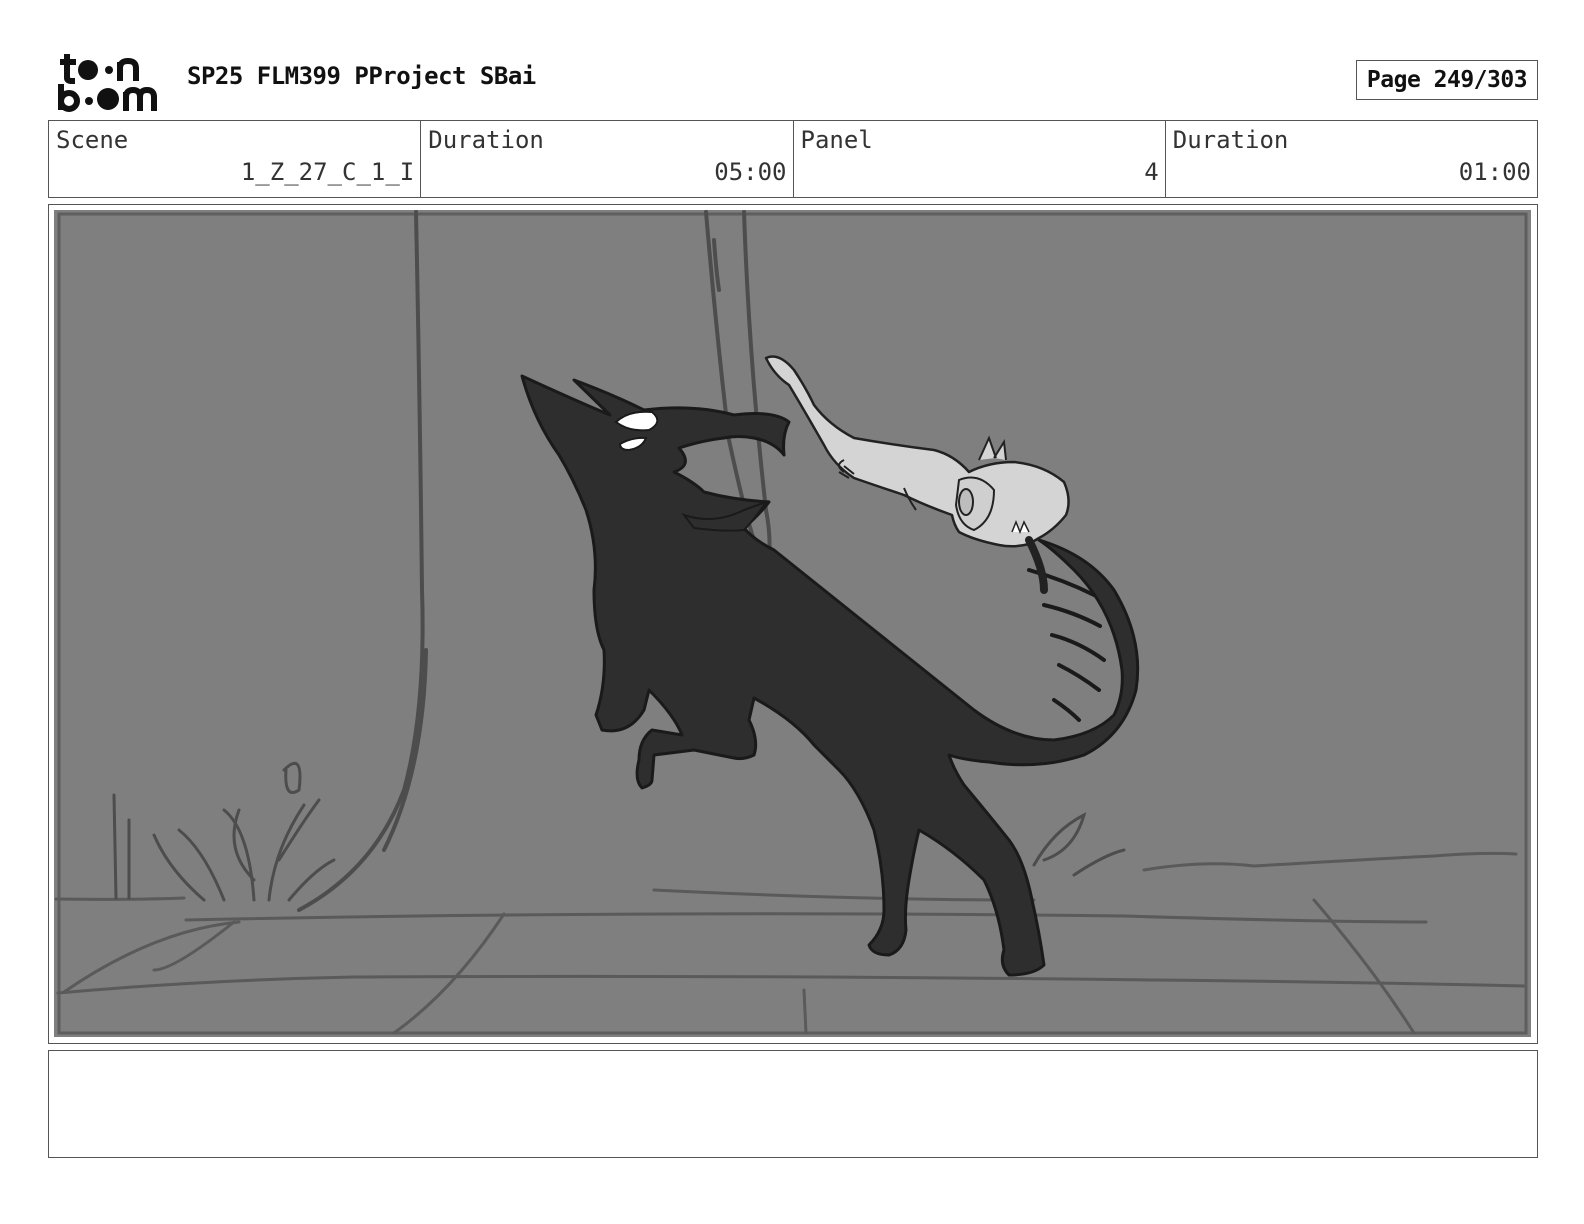  Describe the element at coordinates (327, 172) in the screenshot. I see `scene-value: 1_Z_27_C_1_I` at that location.